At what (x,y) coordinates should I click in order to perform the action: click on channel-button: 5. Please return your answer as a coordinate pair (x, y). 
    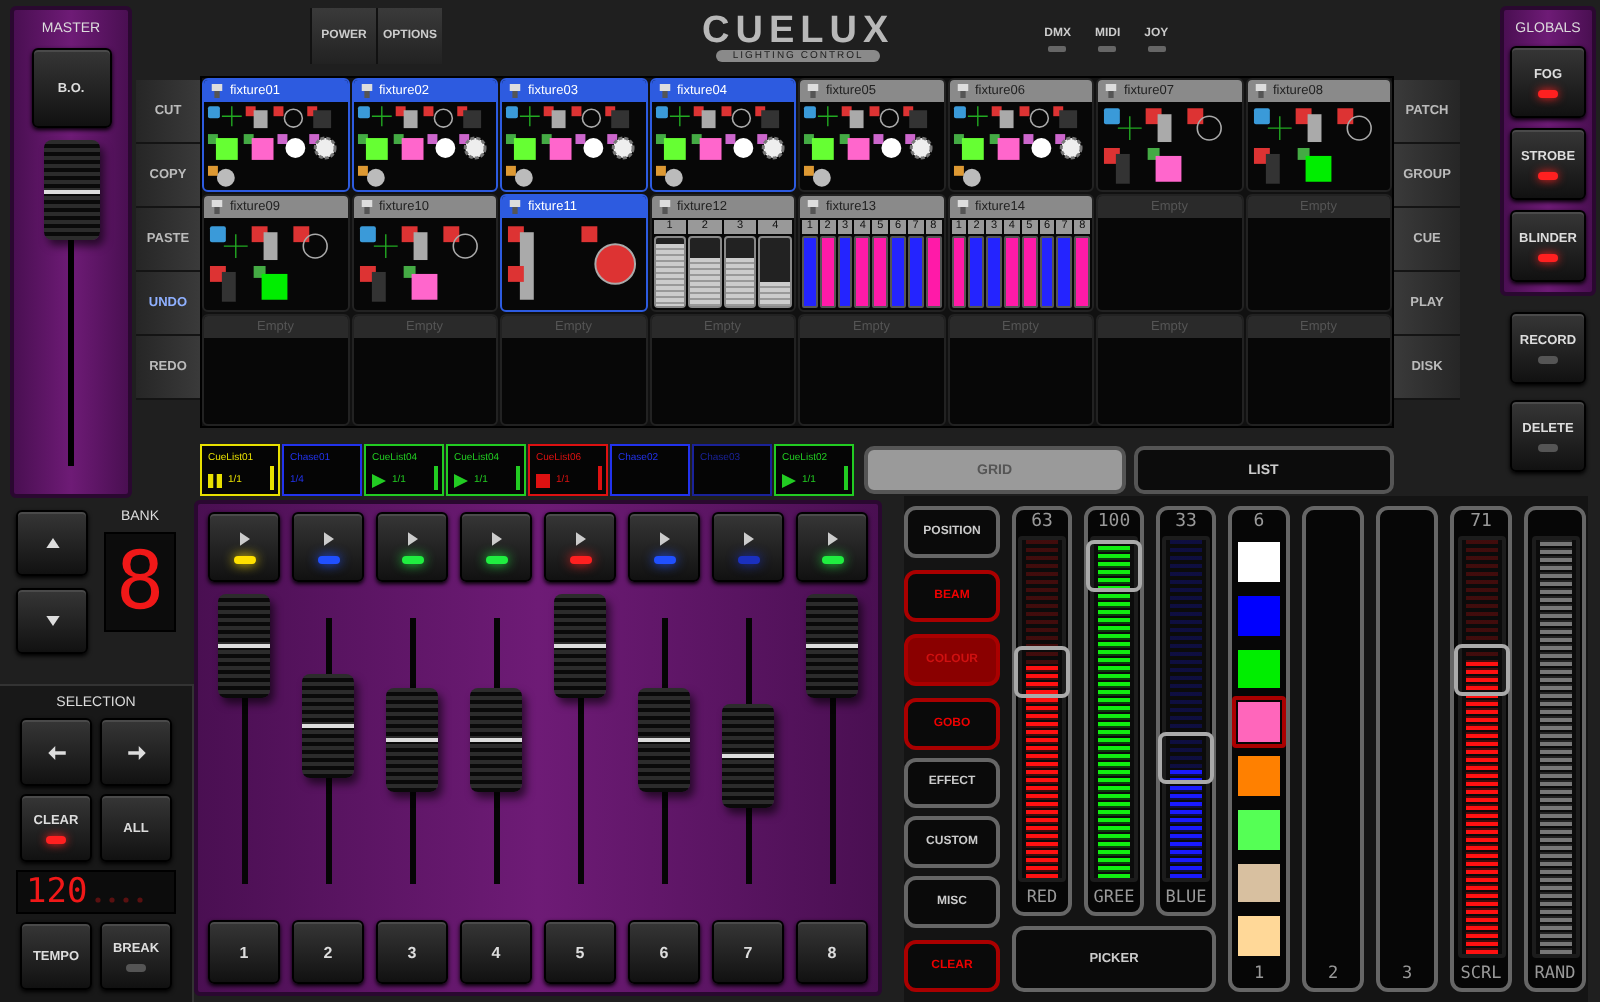
    Looking at the image, I should click on (580, 952).